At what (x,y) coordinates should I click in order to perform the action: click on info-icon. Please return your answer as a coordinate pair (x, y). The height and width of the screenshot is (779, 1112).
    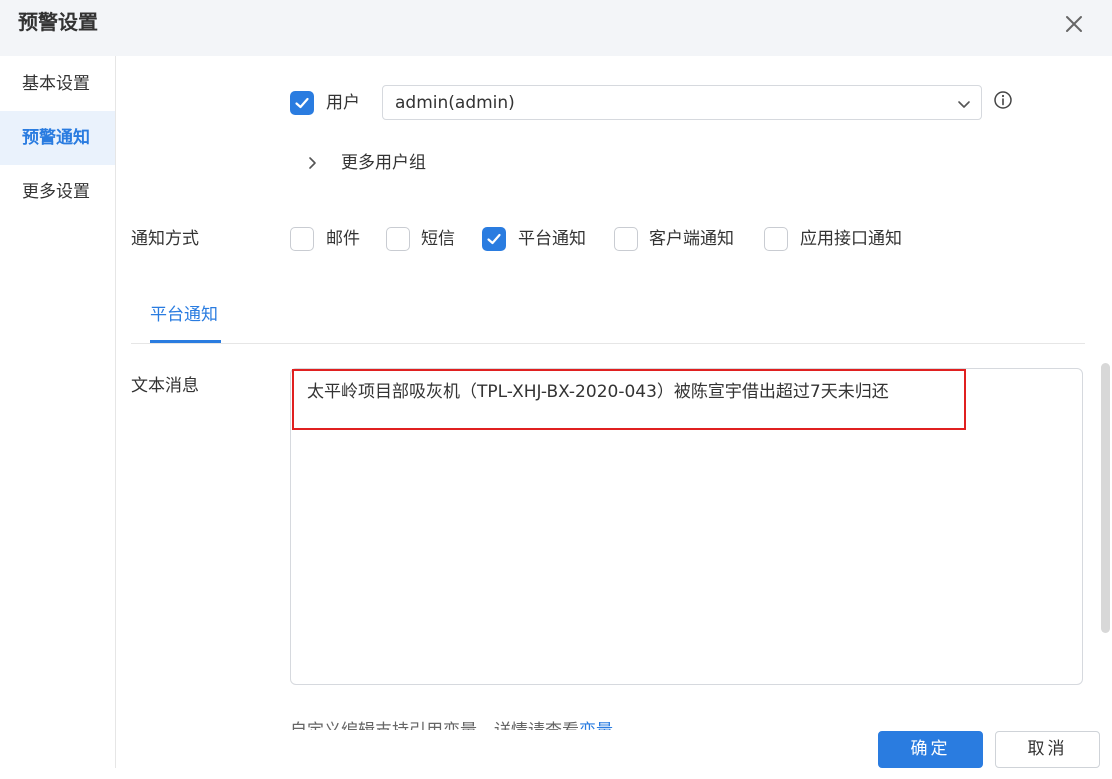
    Looking at the image, I should click on (1003, 100).